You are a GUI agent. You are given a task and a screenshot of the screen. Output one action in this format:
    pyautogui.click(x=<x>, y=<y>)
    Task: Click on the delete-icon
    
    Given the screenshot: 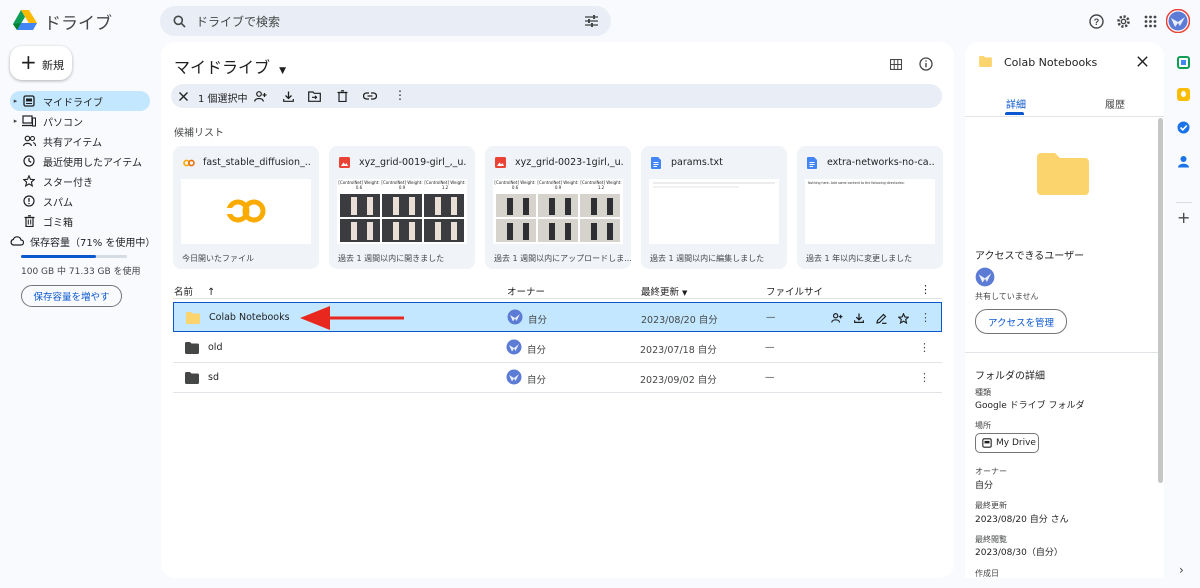 What is the action you would take?
    pyautogui.click(x=342, y=96)
    